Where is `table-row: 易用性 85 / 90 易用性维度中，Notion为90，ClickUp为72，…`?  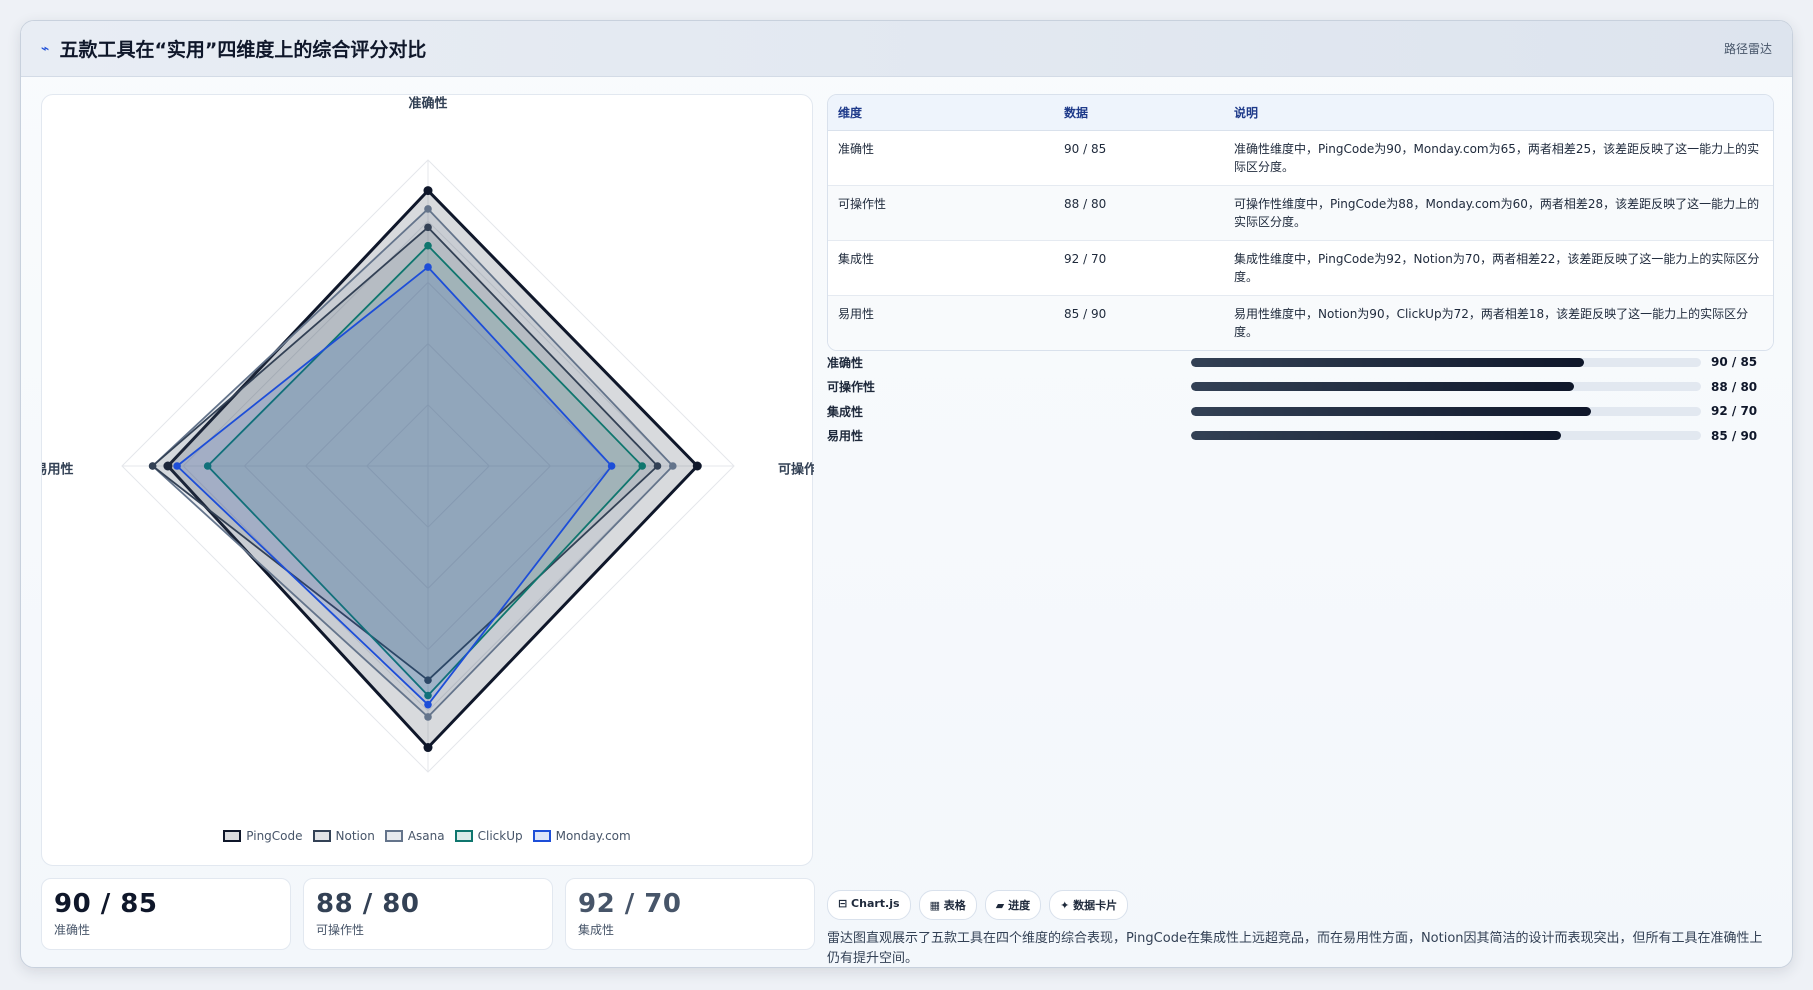
table-row: 易用性 85 / 90 易用性维度中，Notion为90，ClickUp为72，… is located at coordinates (1300, 322).